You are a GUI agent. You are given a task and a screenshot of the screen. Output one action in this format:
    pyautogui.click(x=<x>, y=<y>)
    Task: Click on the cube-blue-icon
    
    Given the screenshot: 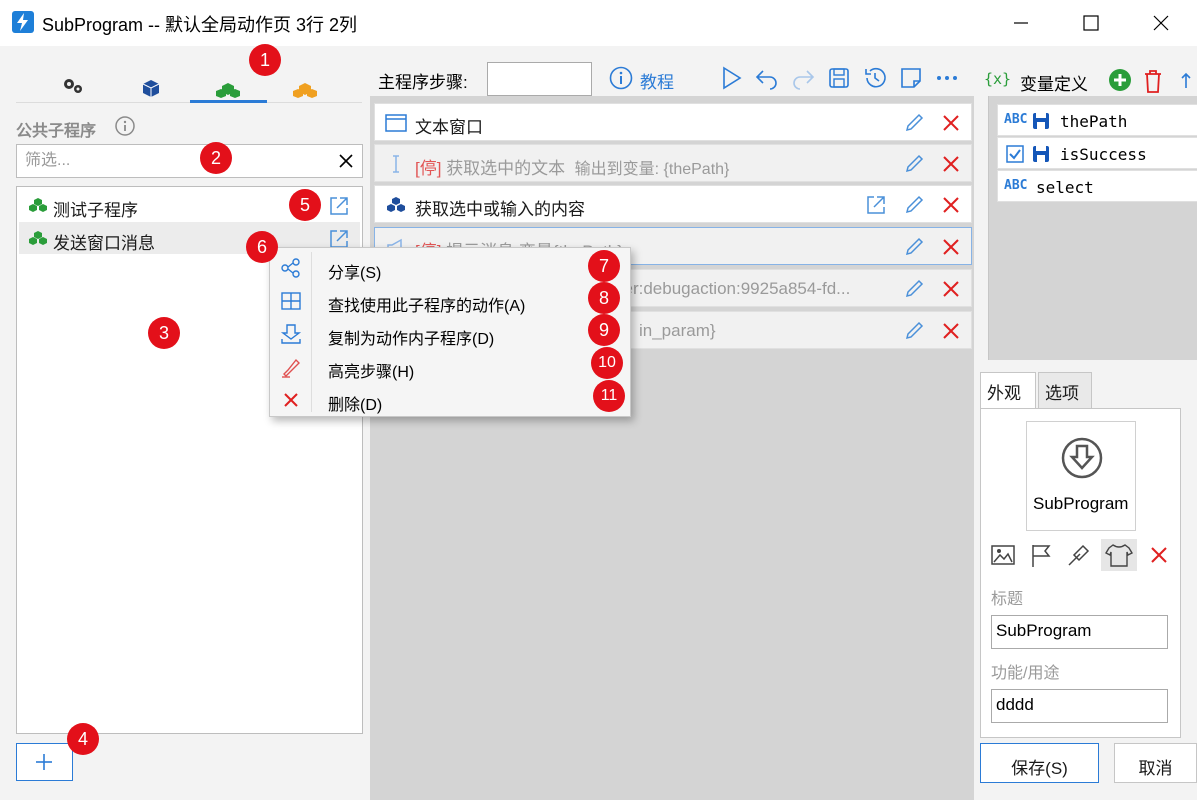 What is the action you would take?
    pyautogui.click(x=151, y=88)
    